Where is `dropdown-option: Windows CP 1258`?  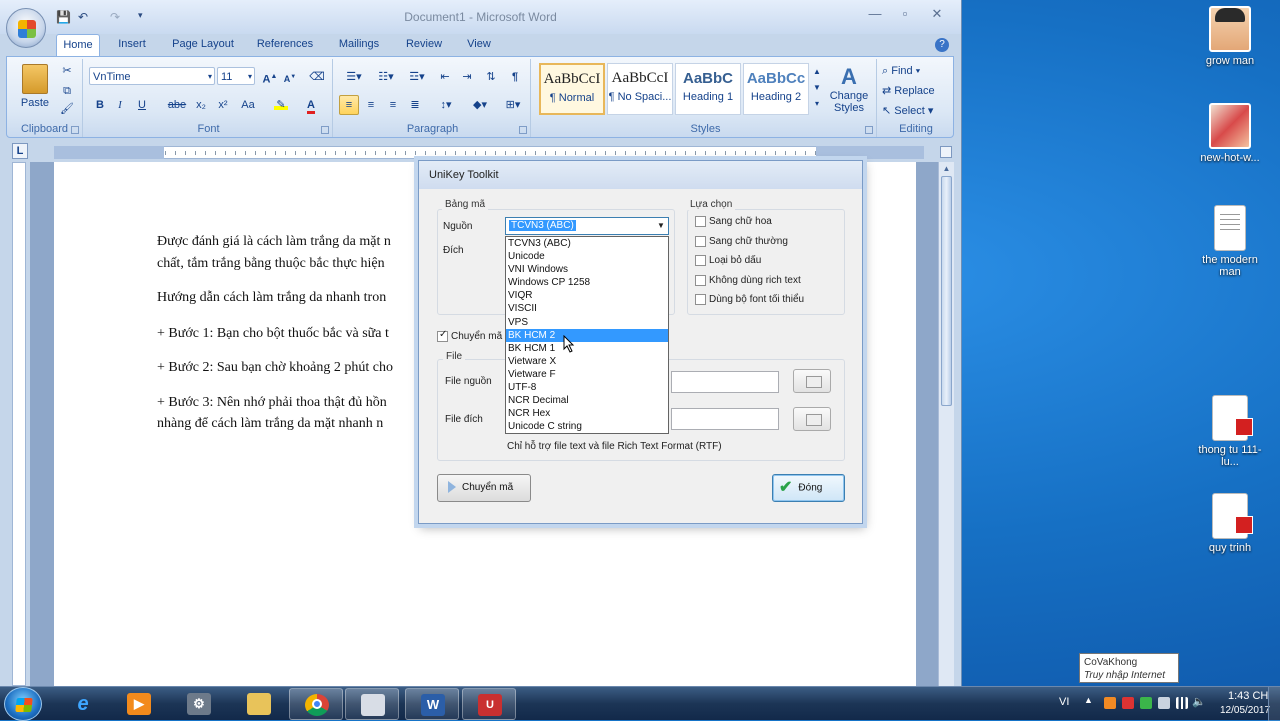
dropdown-option: Windows CP 1258 is located at coordinates (587, 282).